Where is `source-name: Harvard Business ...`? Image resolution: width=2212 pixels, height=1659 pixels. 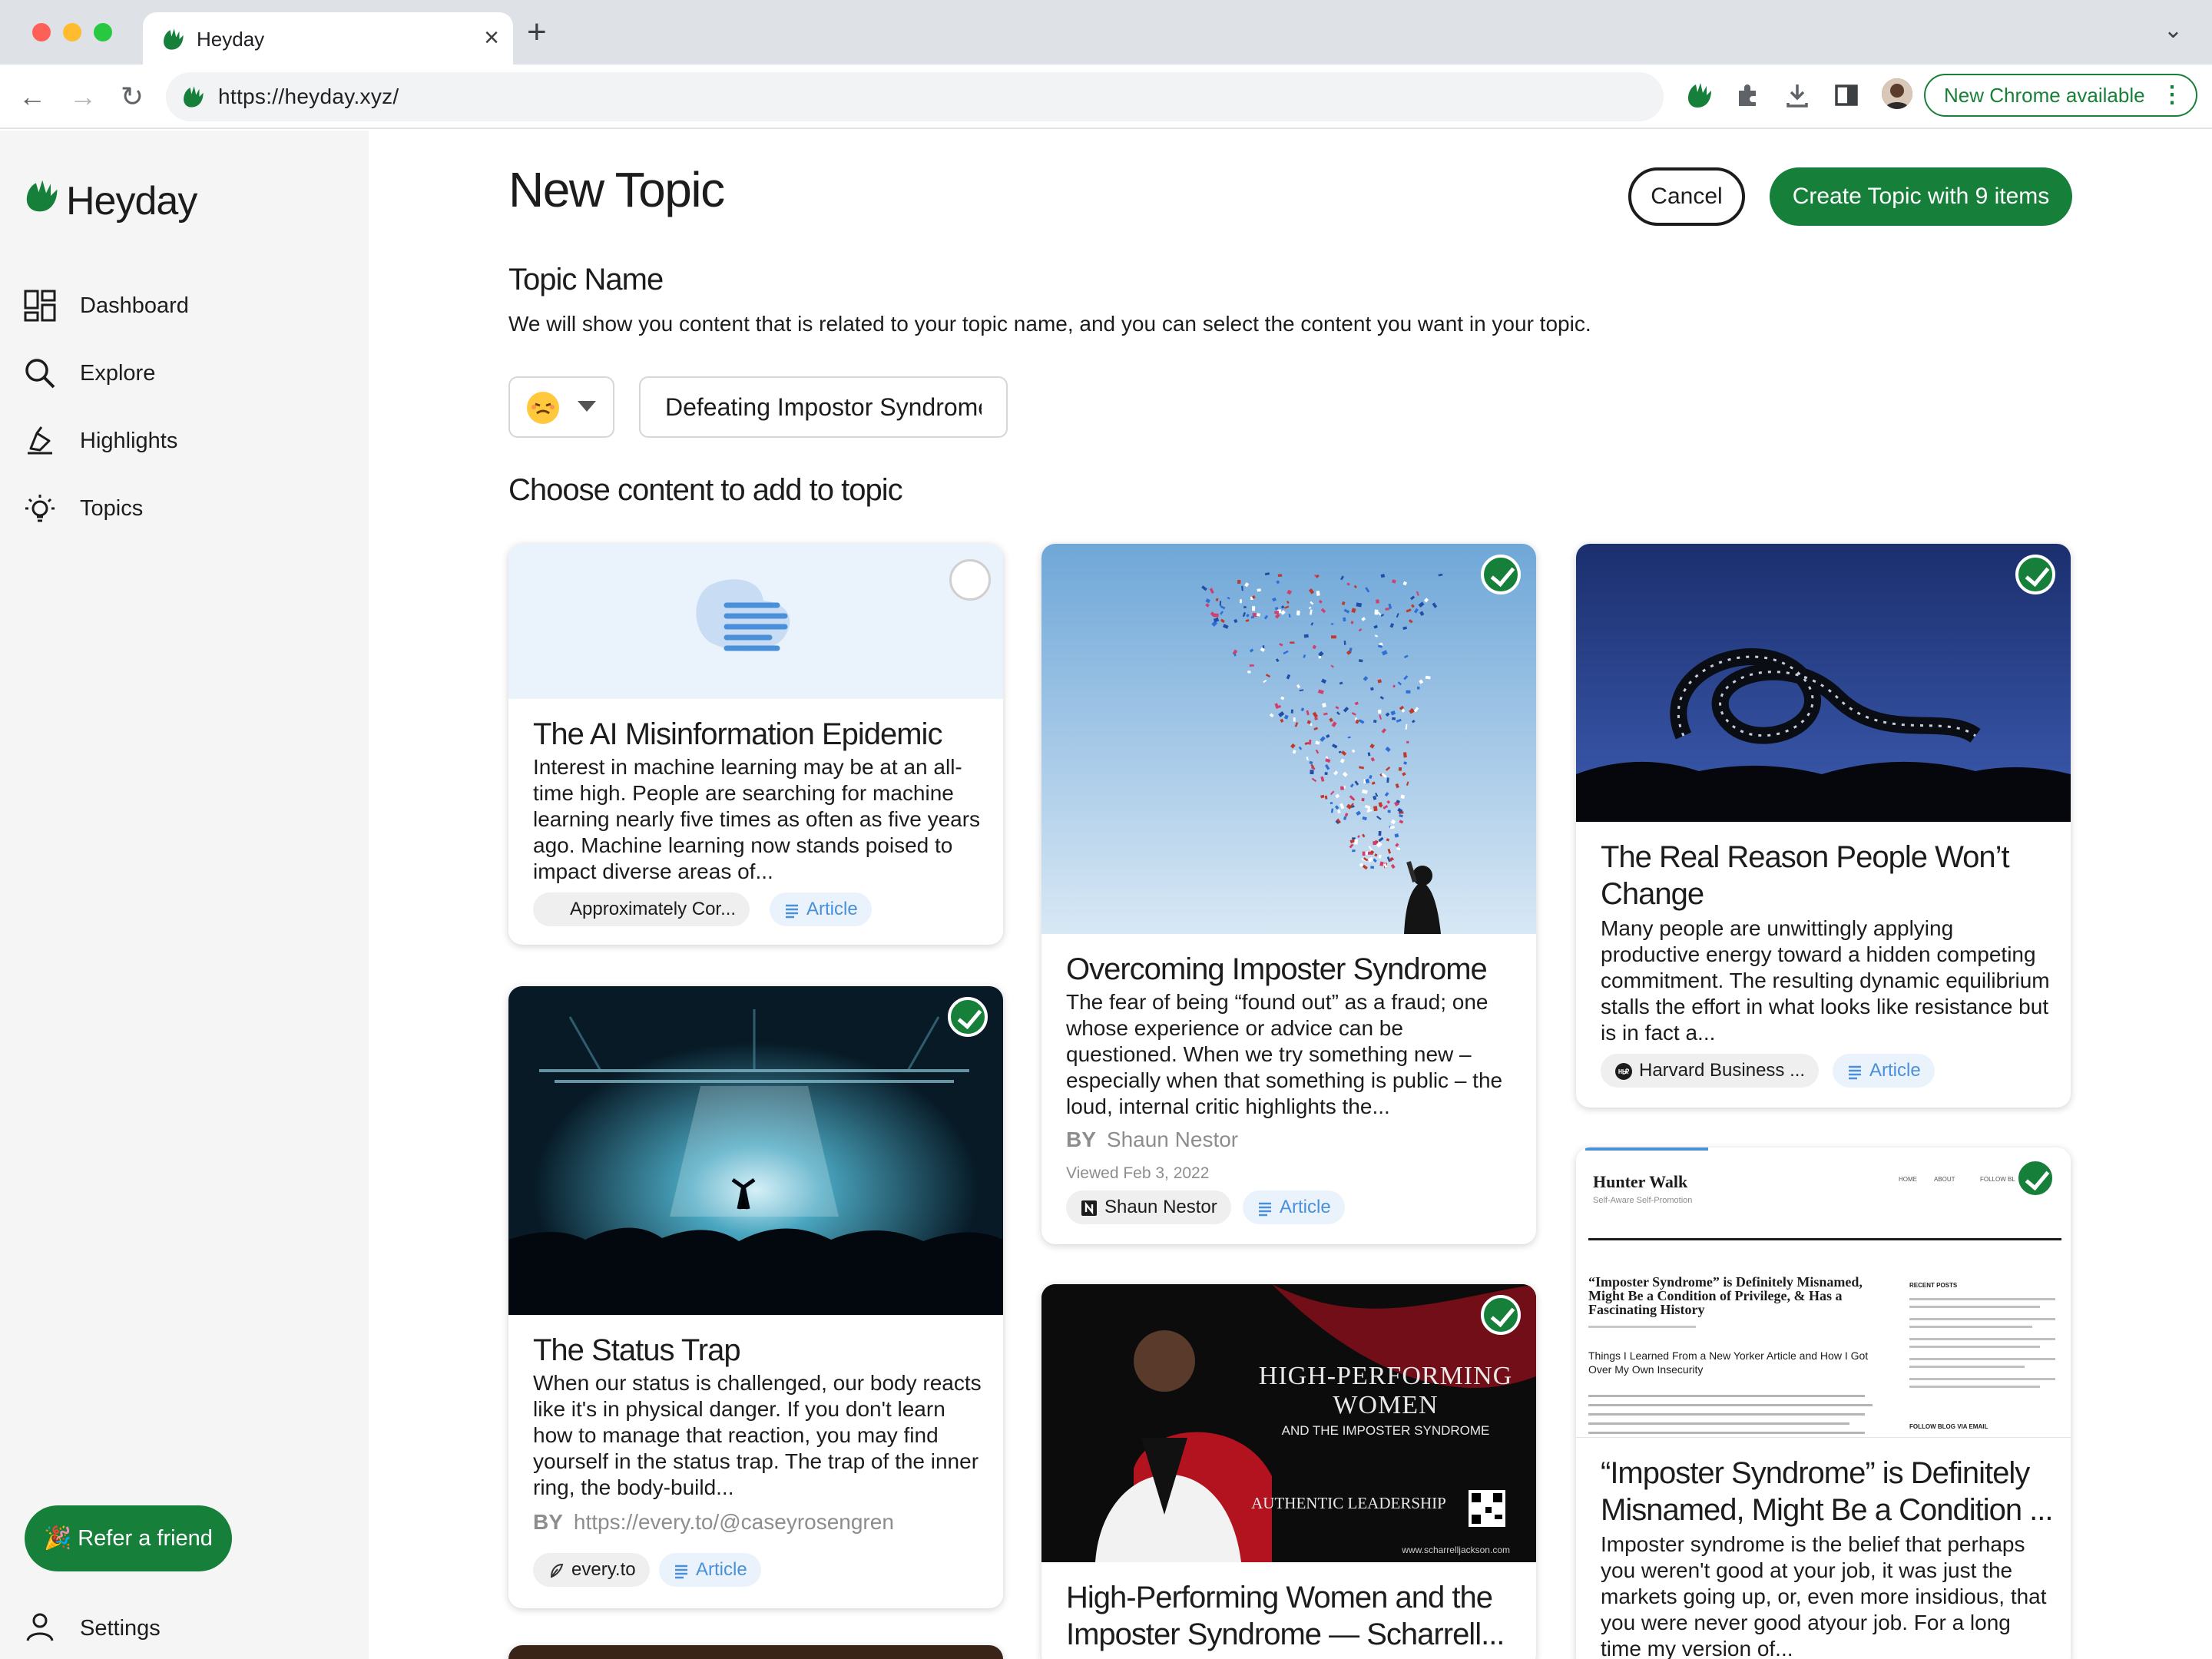 source-name: Harvard Business ... is located at coordinates (1723, 1070).